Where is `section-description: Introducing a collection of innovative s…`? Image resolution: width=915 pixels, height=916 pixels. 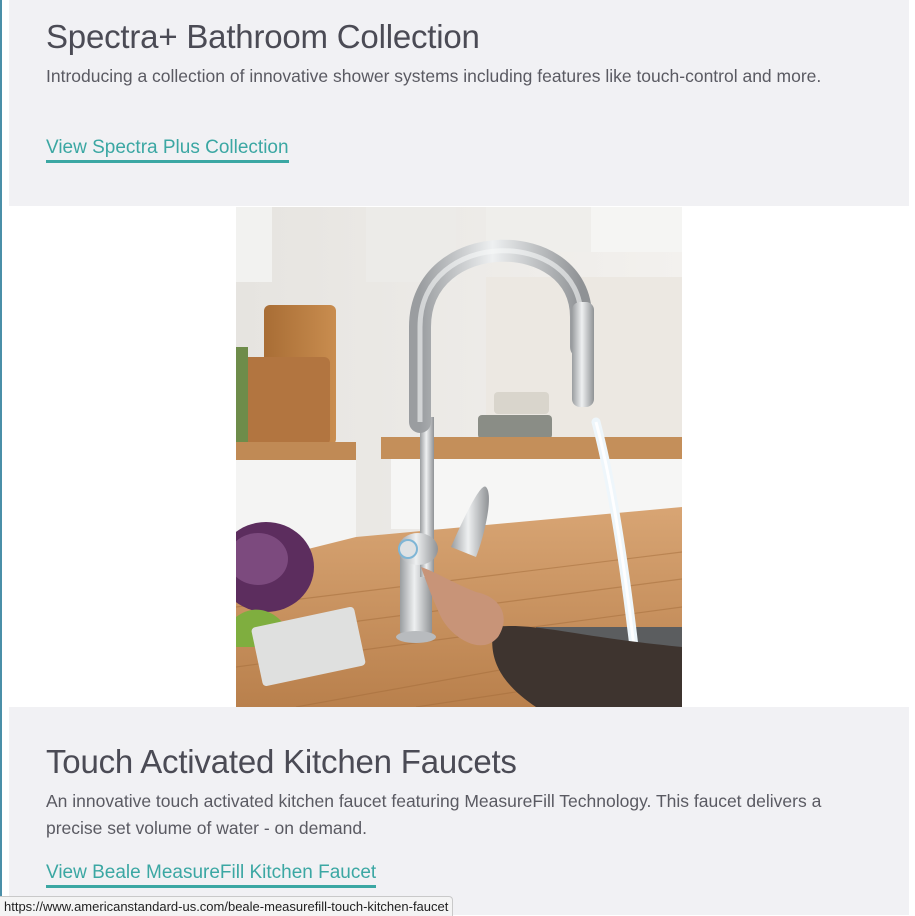 section-description: Introducing a collection of innovative s… is located at coordinates (434, 76).